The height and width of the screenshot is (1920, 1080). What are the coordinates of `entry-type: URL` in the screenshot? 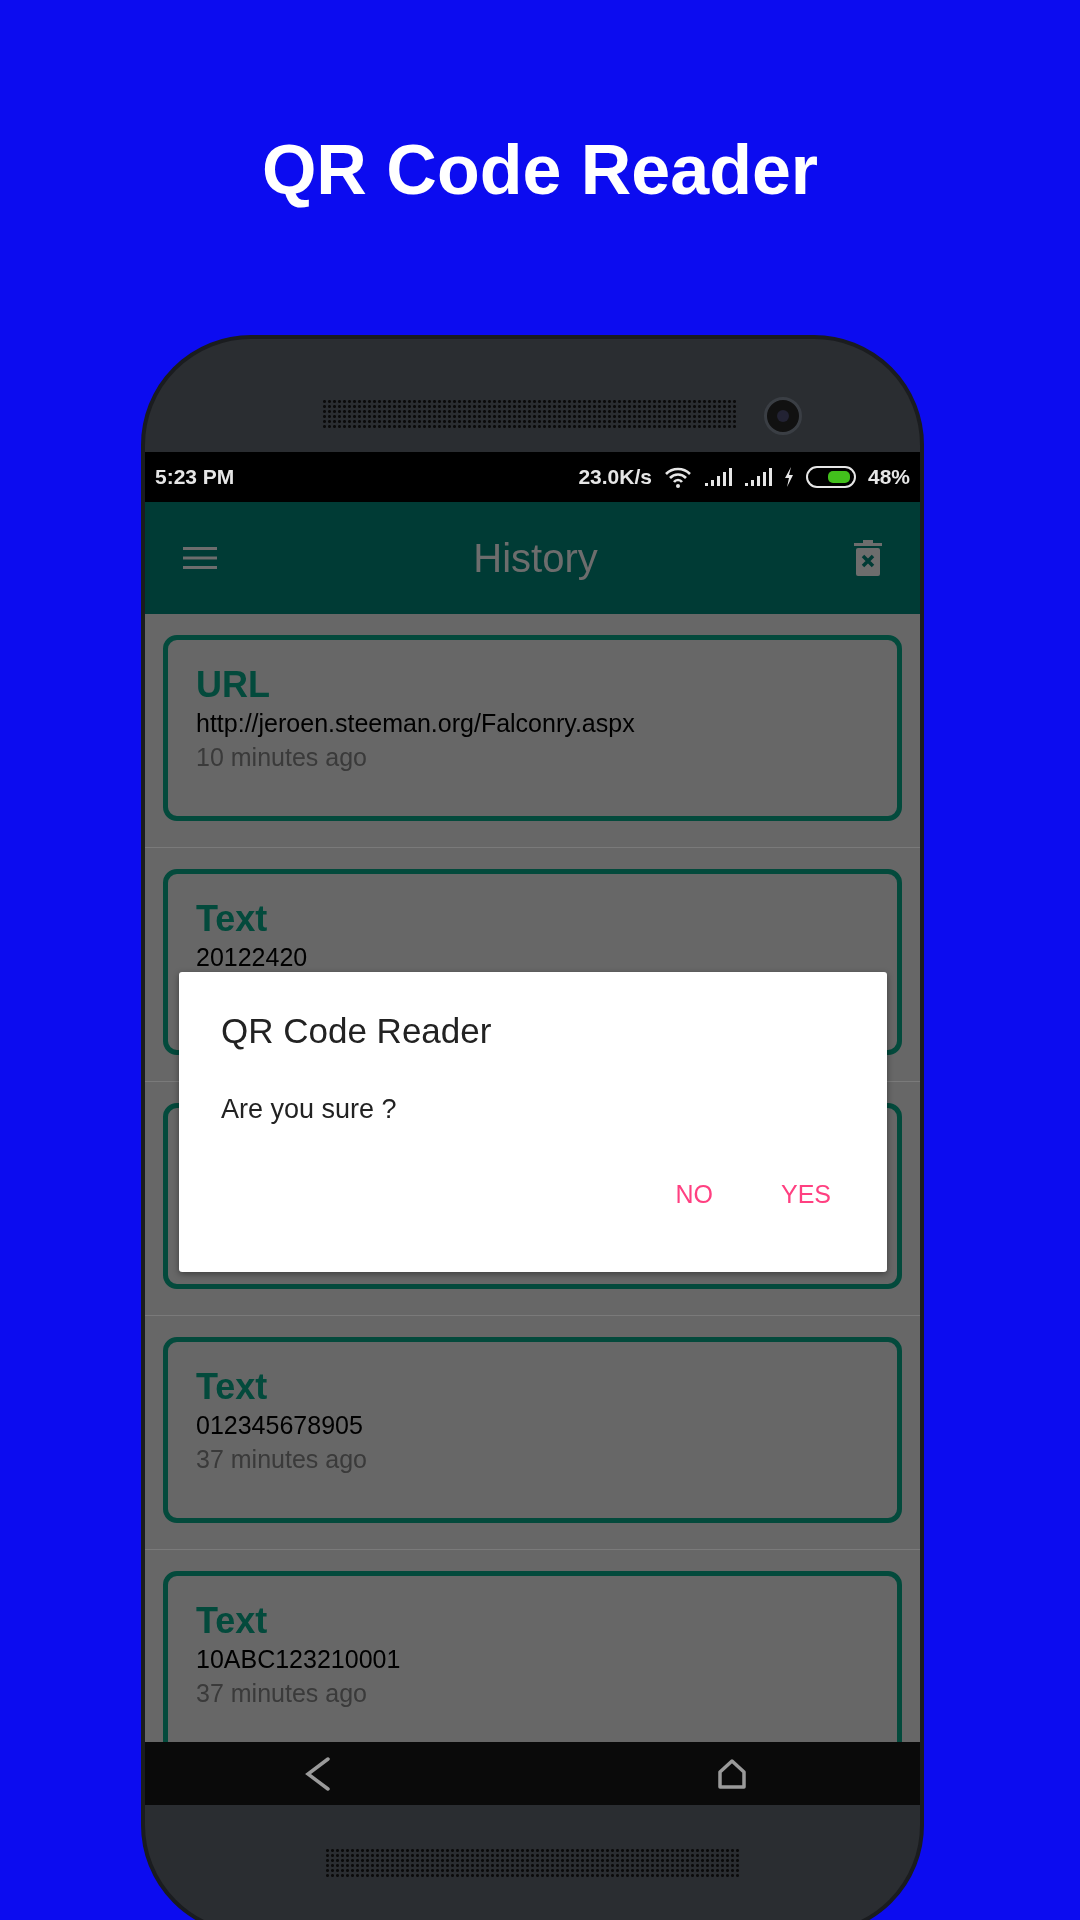 It's located at (233, 685).